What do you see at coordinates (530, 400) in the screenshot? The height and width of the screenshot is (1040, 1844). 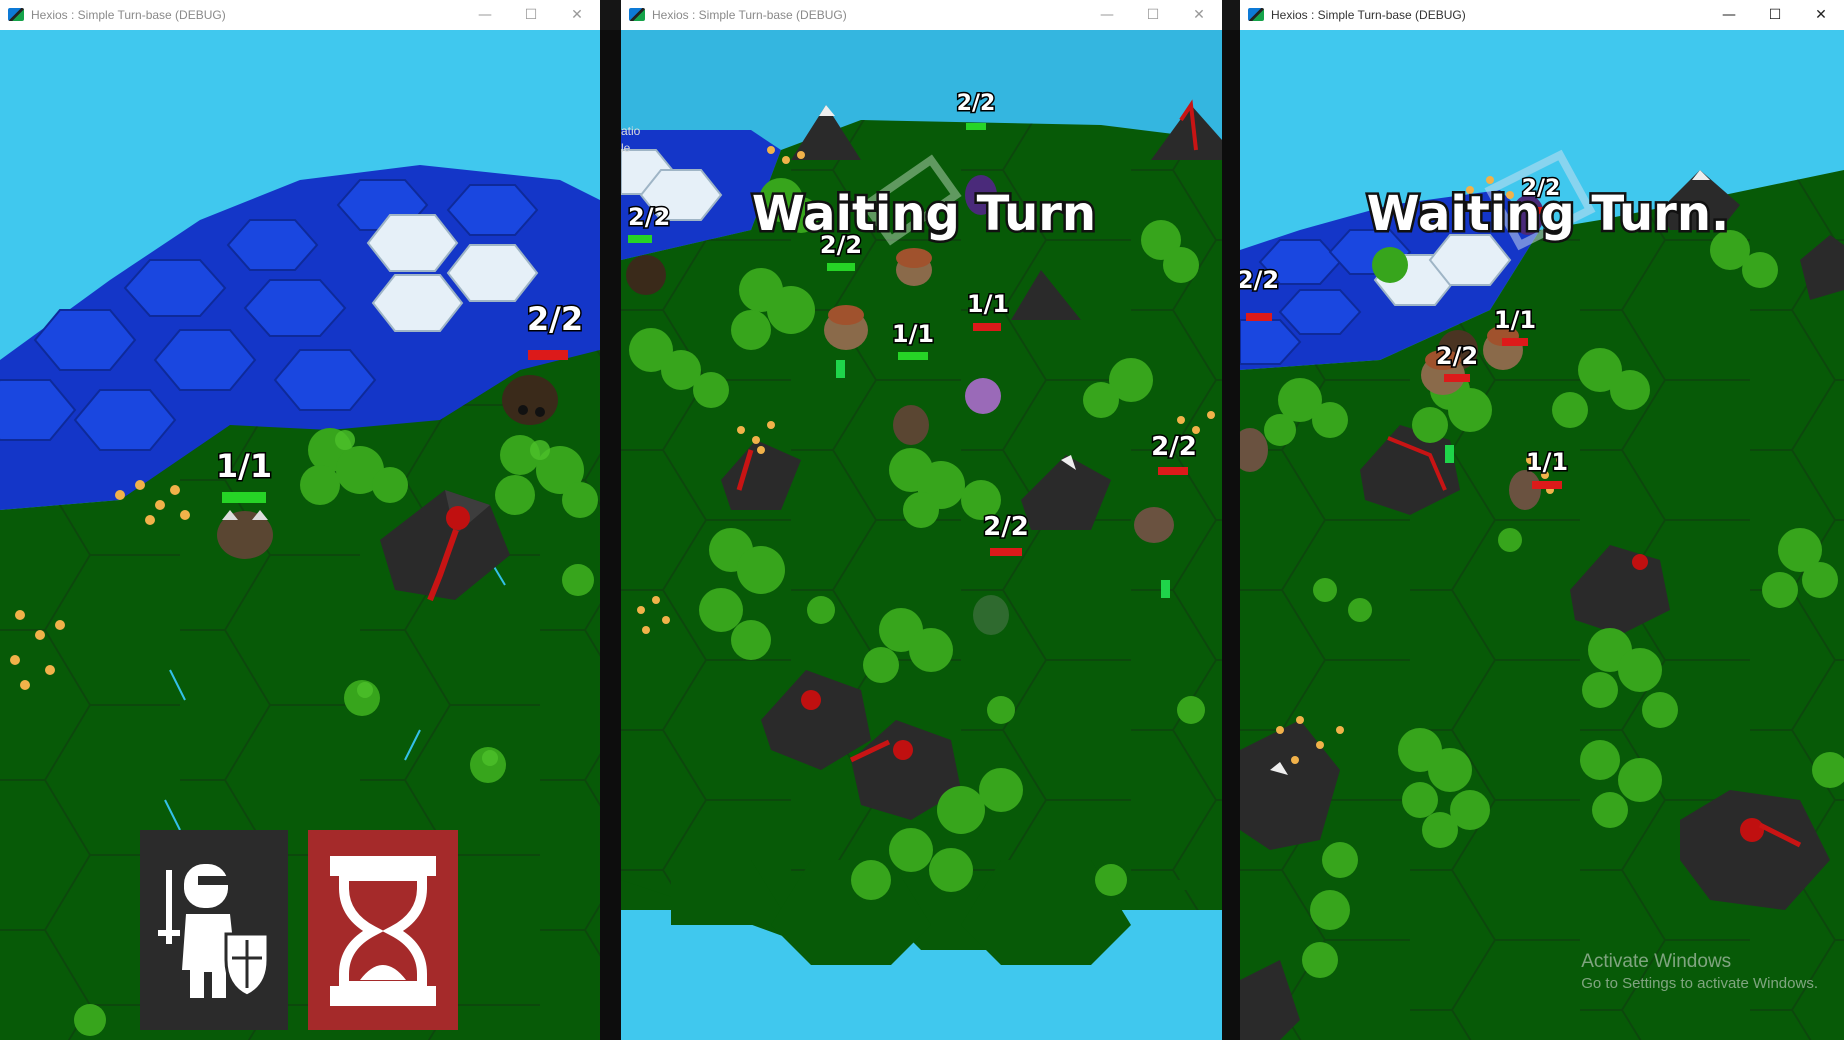 I see `unit-beetle` at bounding box center [530, 400].